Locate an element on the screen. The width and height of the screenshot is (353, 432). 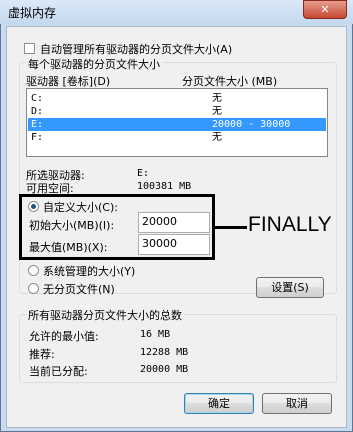
custom-size-radio is located at coordinates (33, 206).